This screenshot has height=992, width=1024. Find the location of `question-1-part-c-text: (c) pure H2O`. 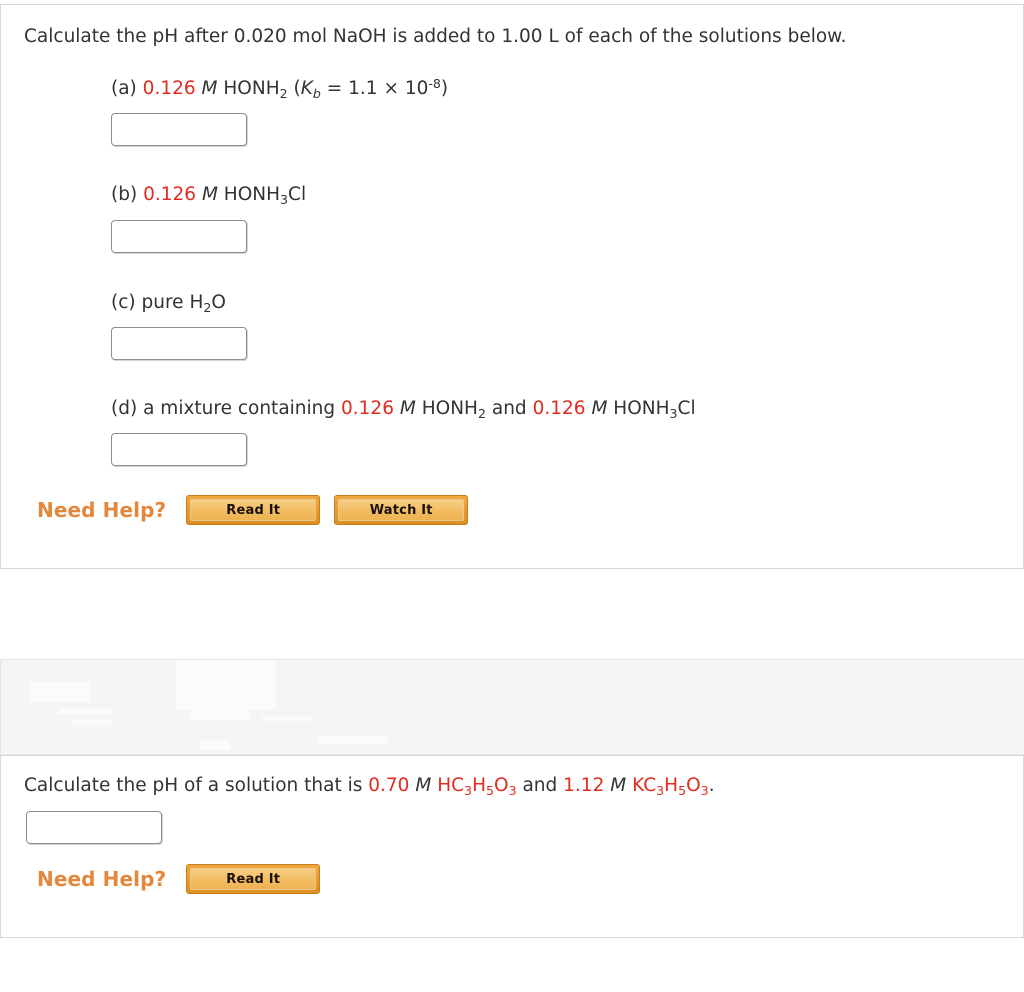

question-1-part-c-text: (c) pure H2O is located at coordinates (168, 303).